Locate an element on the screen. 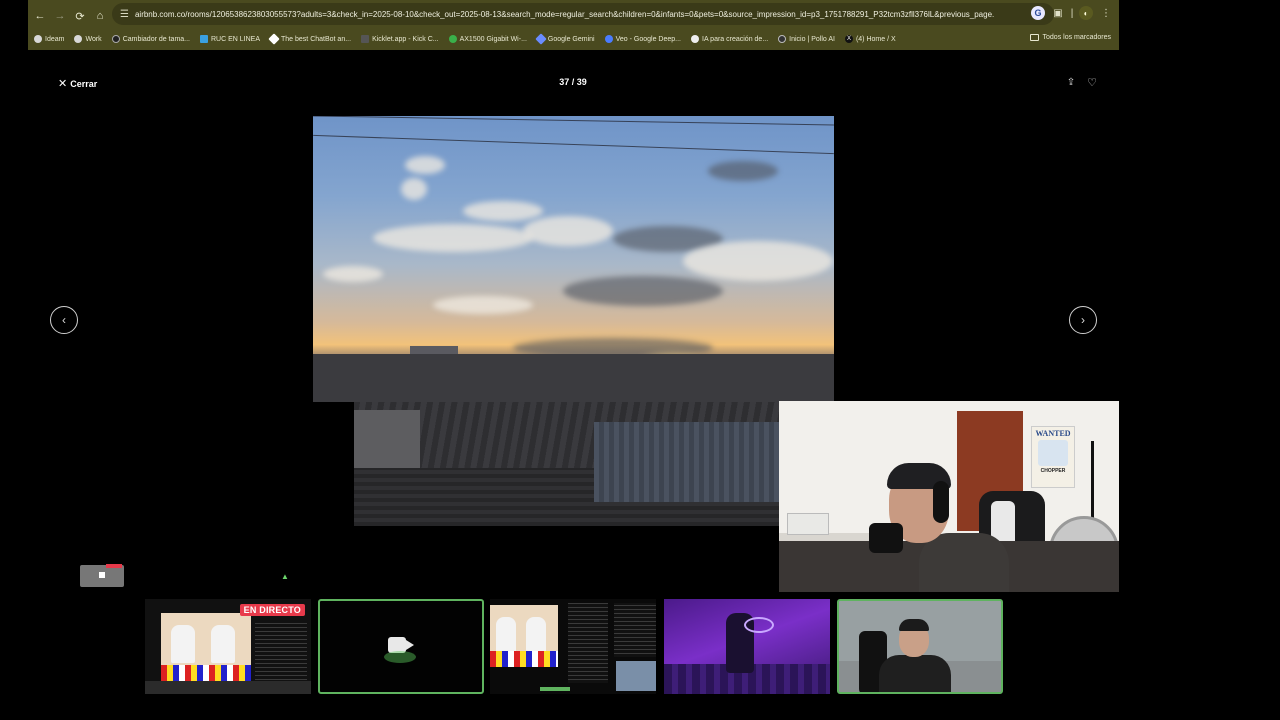 The image size is (1280, 720). gallery-photo-lower is located at coordinates (566, 464).